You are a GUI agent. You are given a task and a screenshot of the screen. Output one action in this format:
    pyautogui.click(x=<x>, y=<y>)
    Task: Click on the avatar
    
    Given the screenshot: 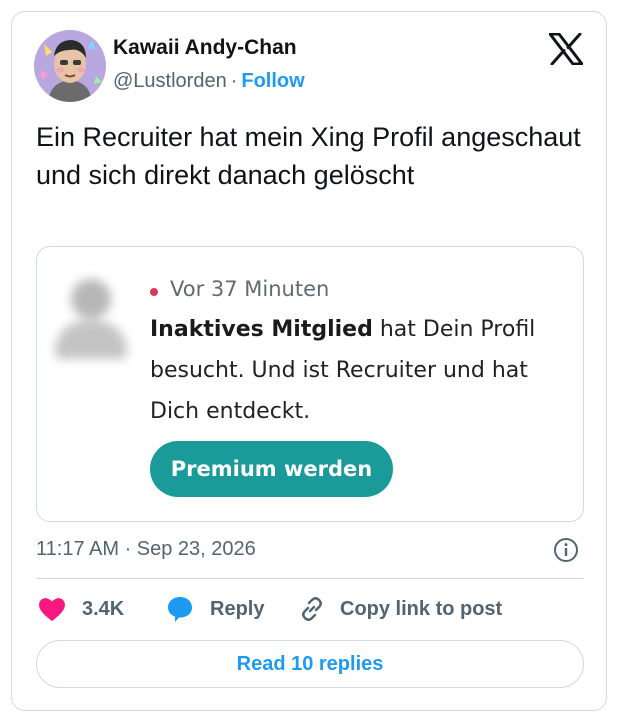 What is the action you would take?
    pyautogui.click(x=70, y=66)
    